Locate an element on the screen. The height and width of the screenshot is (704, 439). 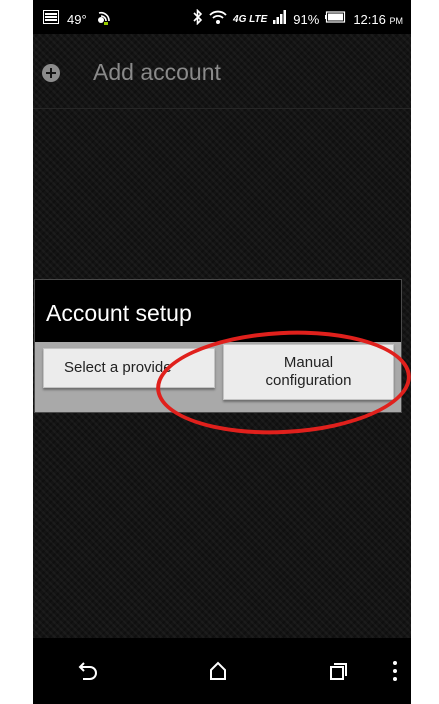
select-provider-button: Select a provide is located at coordinates (129, 368).